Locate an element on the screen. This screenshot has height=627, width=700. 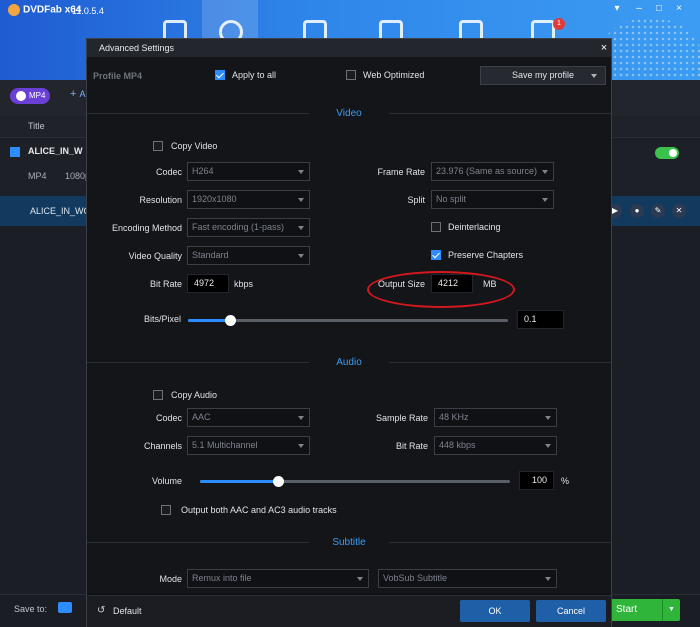
copy-audio-checkbox is located at coordinates (158, 395).